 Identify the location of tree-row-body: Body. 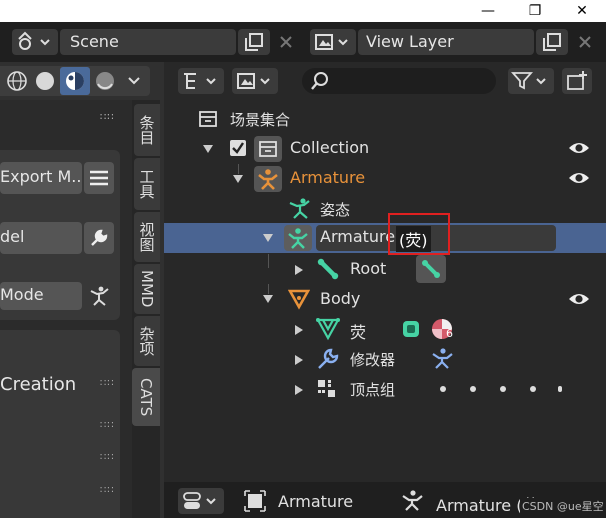
(385, 299).